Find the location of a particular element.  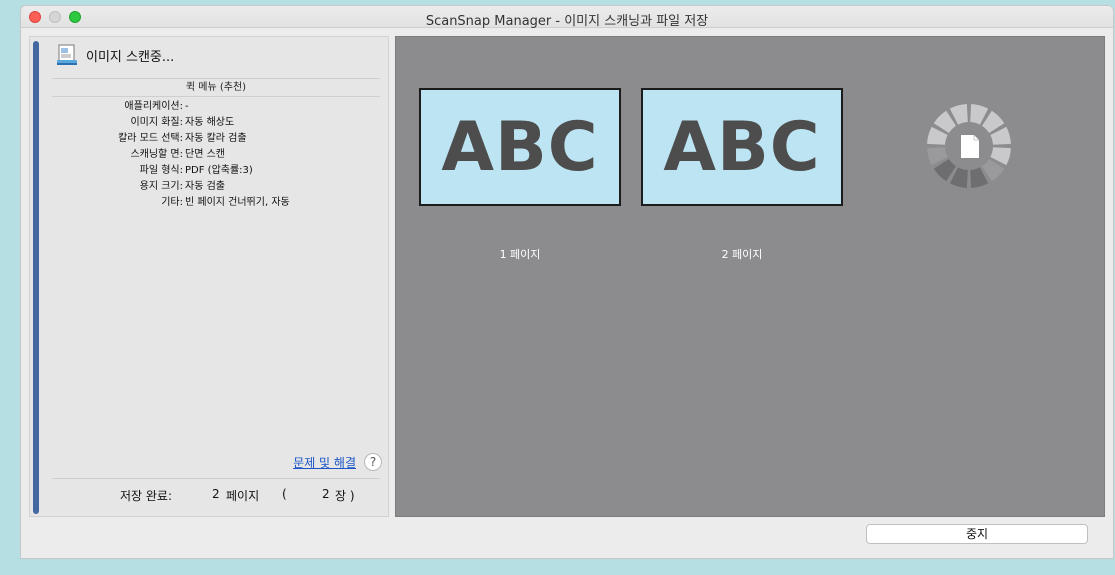

page-thumbnail-2: ABC is located at coordinates (742, 147).